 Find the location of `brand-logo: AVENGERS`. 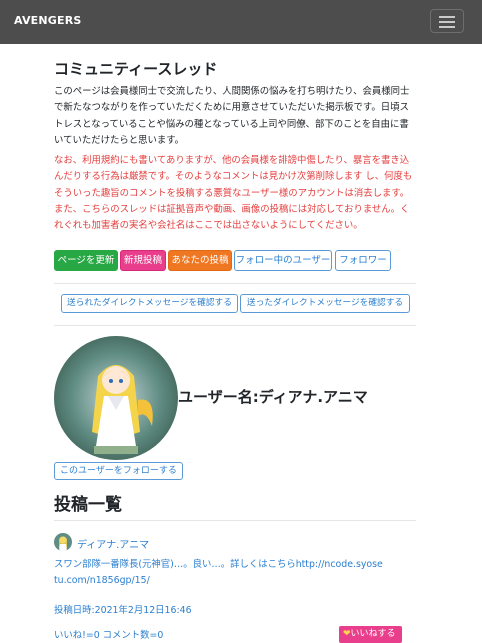

brand-logo: AVENGERS is located at coordinates (48, 20).